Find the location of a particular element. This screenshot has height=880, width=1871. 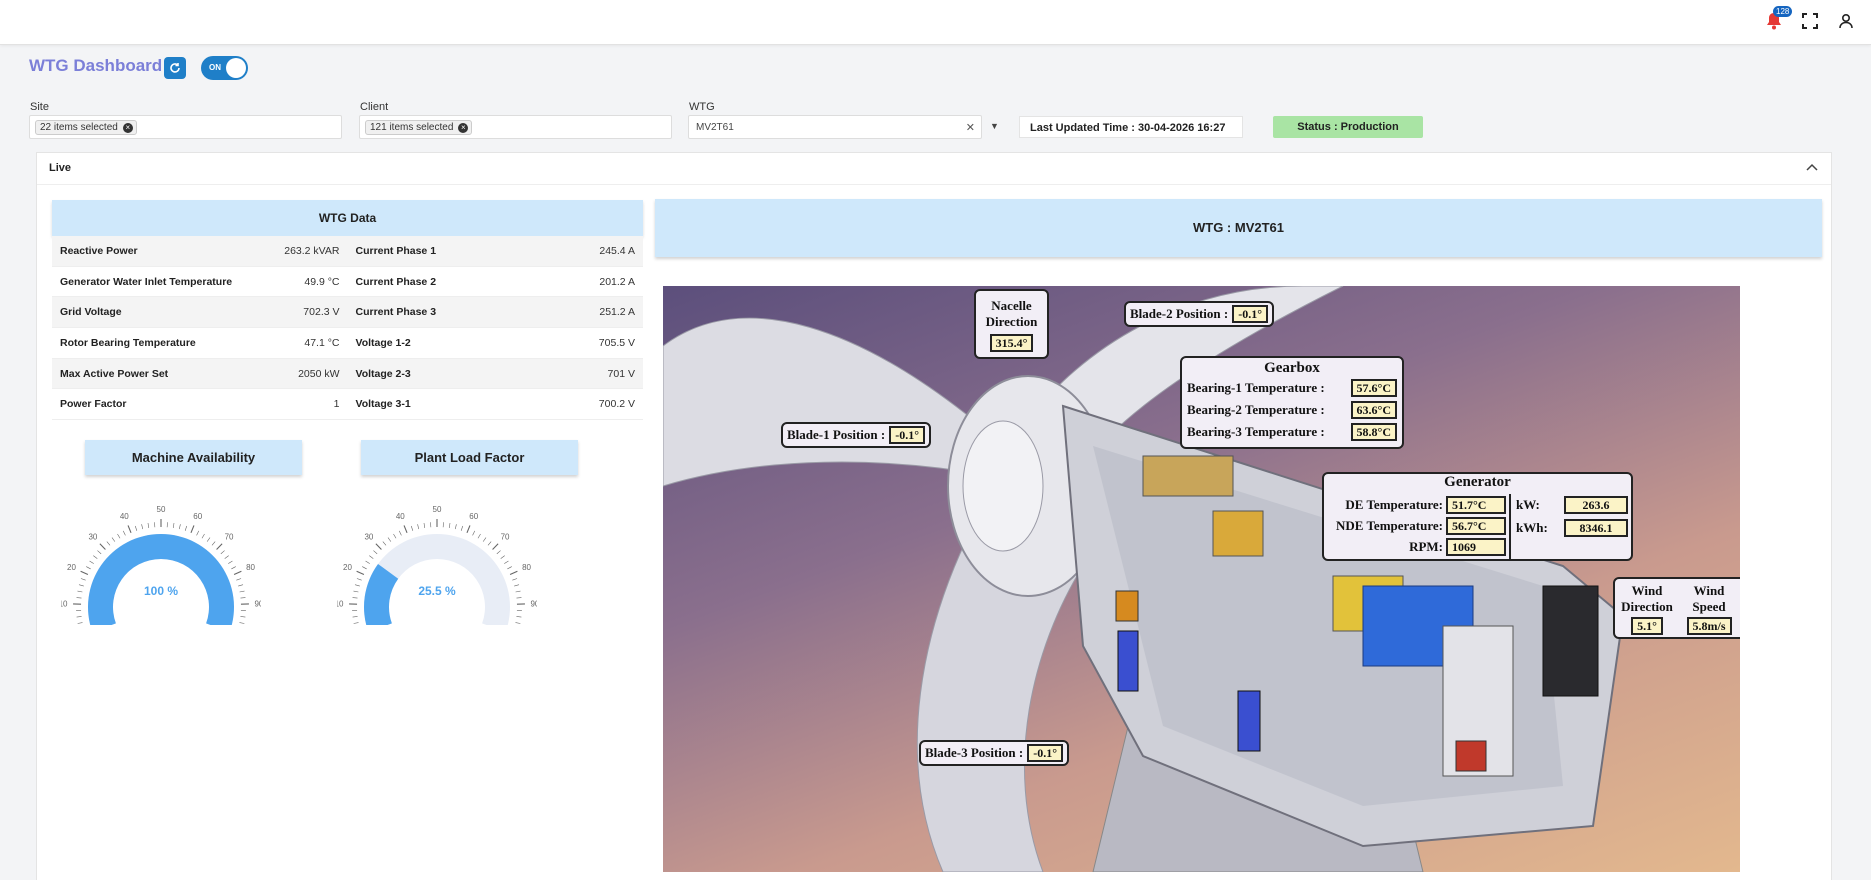

wind-speed-value: 5.8m/s is located at coordinates (1709, 626).